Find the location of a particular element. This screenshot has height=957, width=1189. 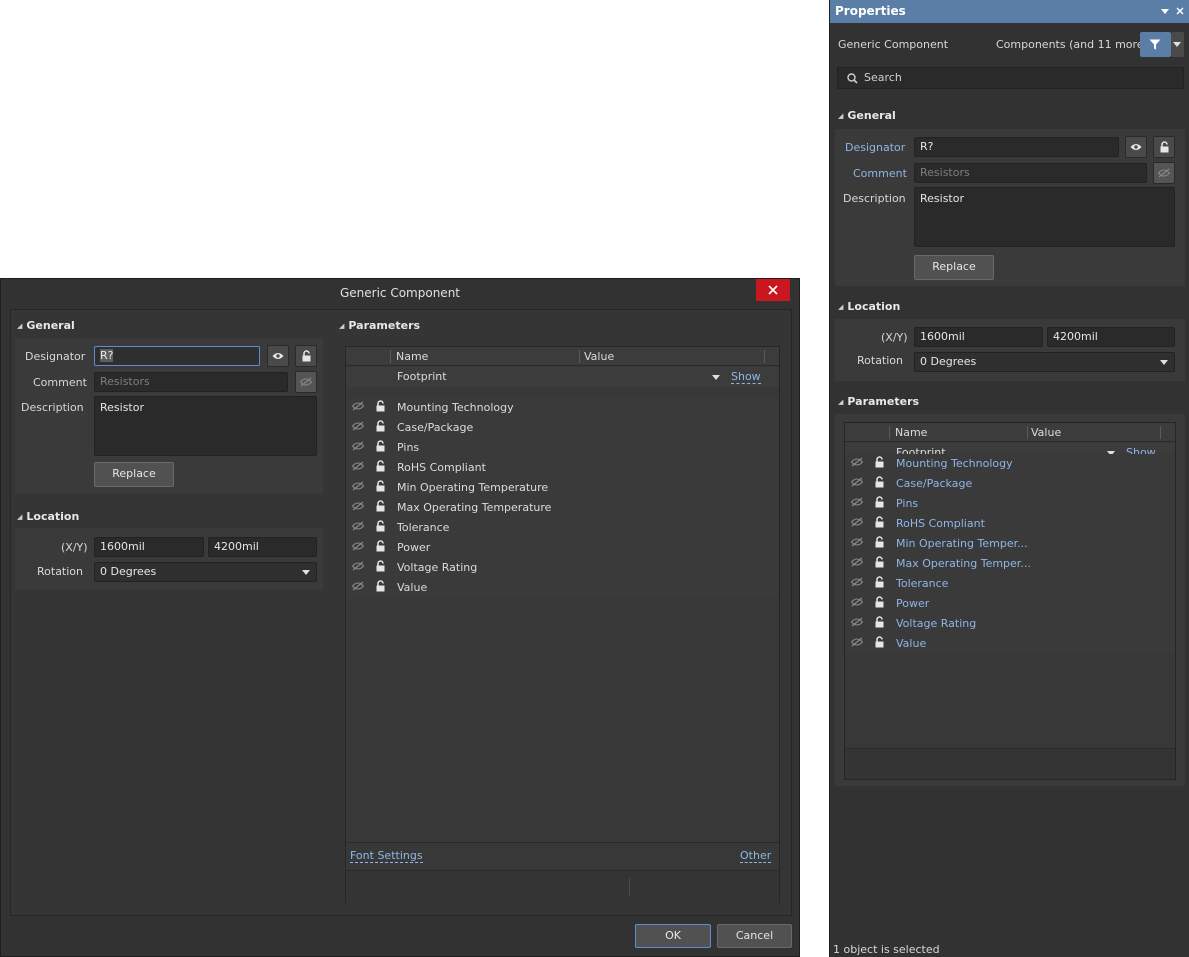

font-settings-link: Font Settings is located at coordinates (386, 856).